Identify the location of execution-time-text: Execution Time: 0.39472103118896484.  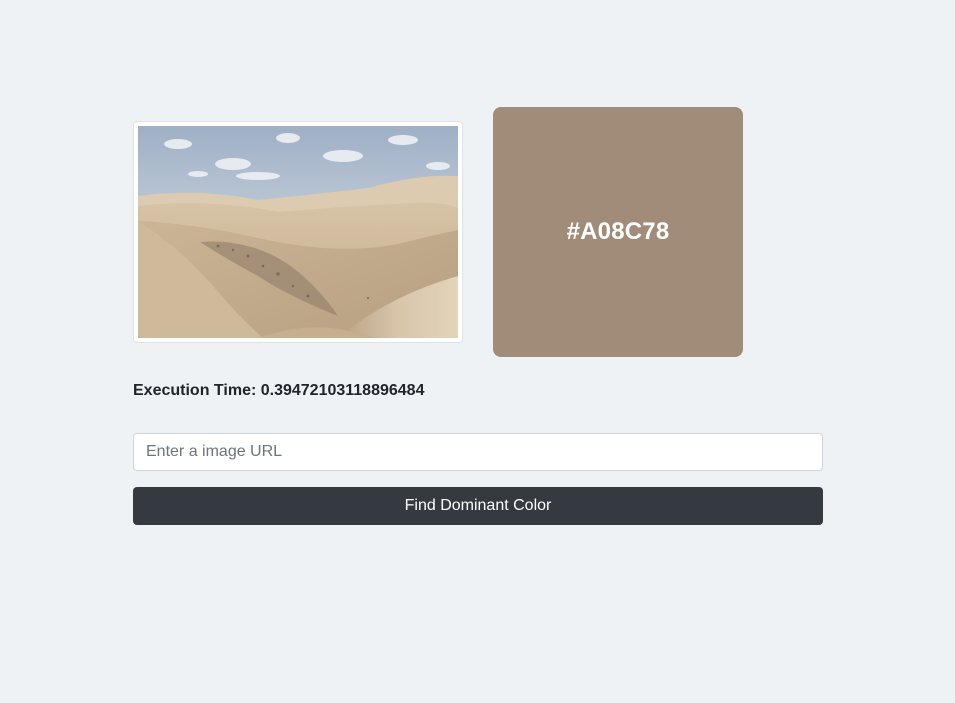
(279, 390).